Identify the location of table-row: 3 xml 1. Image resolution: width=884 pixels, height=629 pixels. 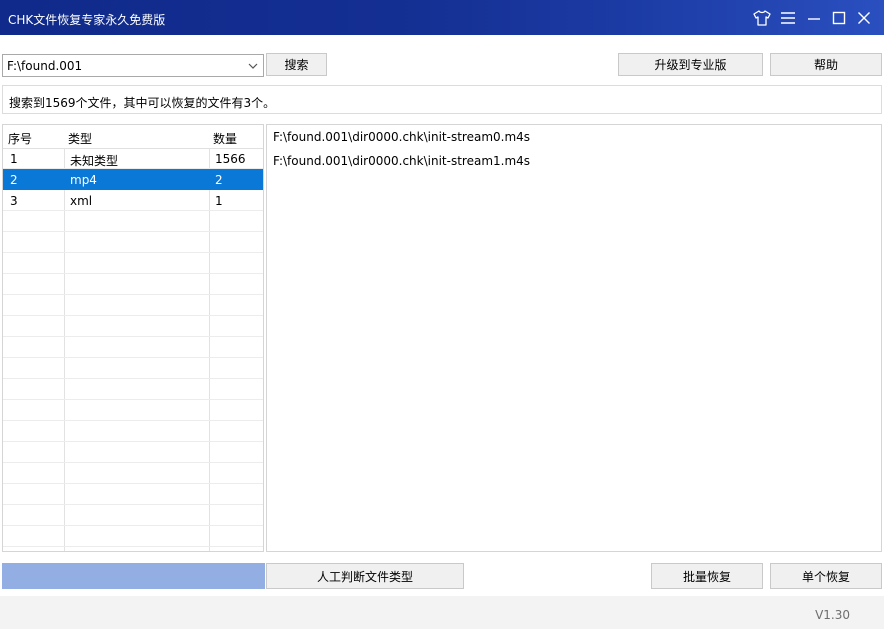
(133, 200).